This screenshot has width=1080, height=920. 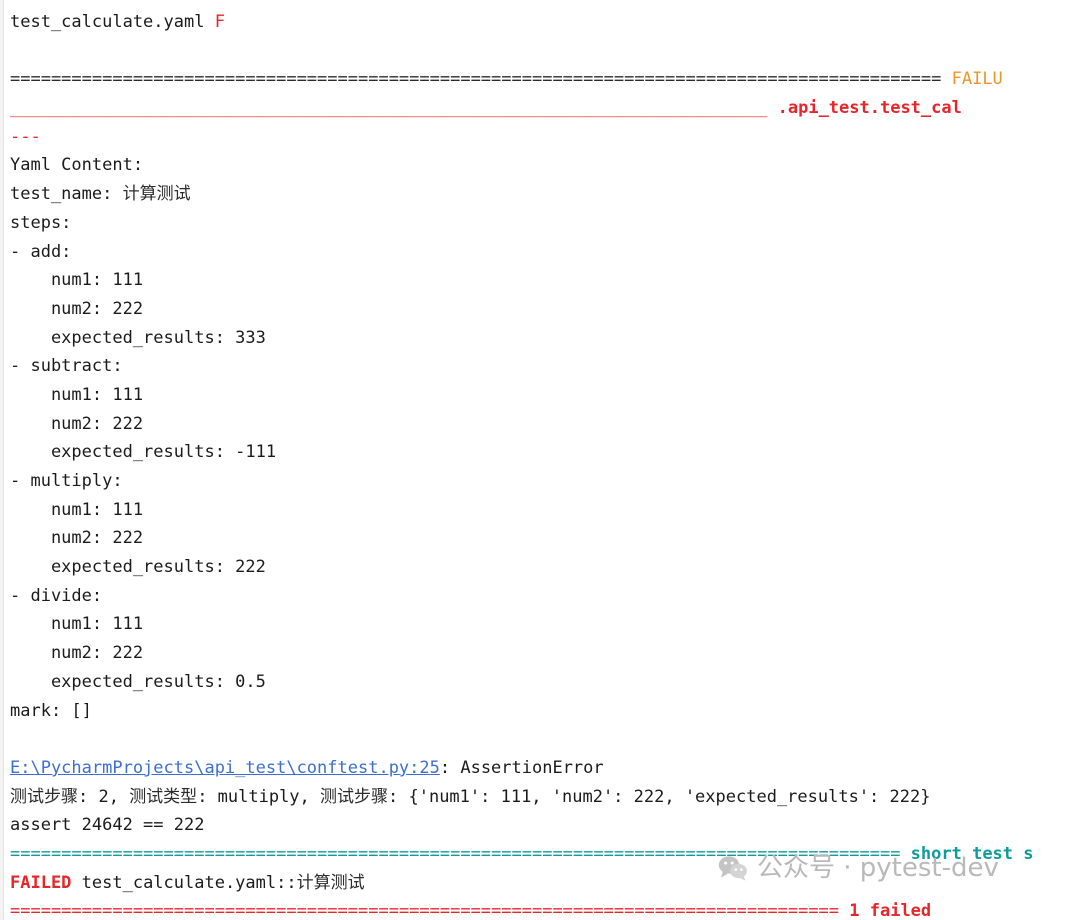 I want to click on console-segment-yaml-add-expected-0: expected_results: 333, so click(x=138, y=337).